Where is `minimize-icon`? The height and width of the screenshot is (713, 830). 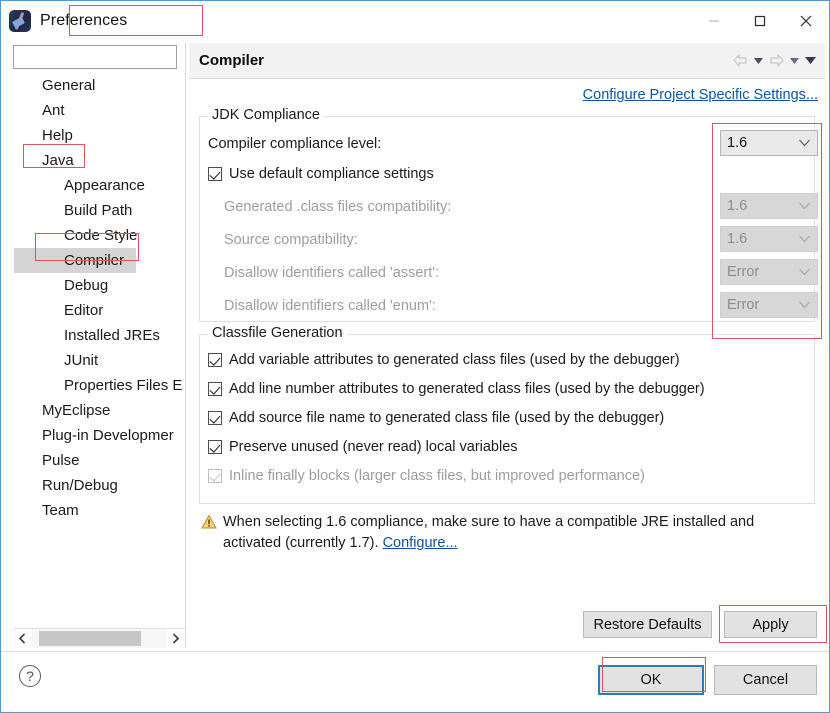
minimize-icon is located at coordinates (714, 21).